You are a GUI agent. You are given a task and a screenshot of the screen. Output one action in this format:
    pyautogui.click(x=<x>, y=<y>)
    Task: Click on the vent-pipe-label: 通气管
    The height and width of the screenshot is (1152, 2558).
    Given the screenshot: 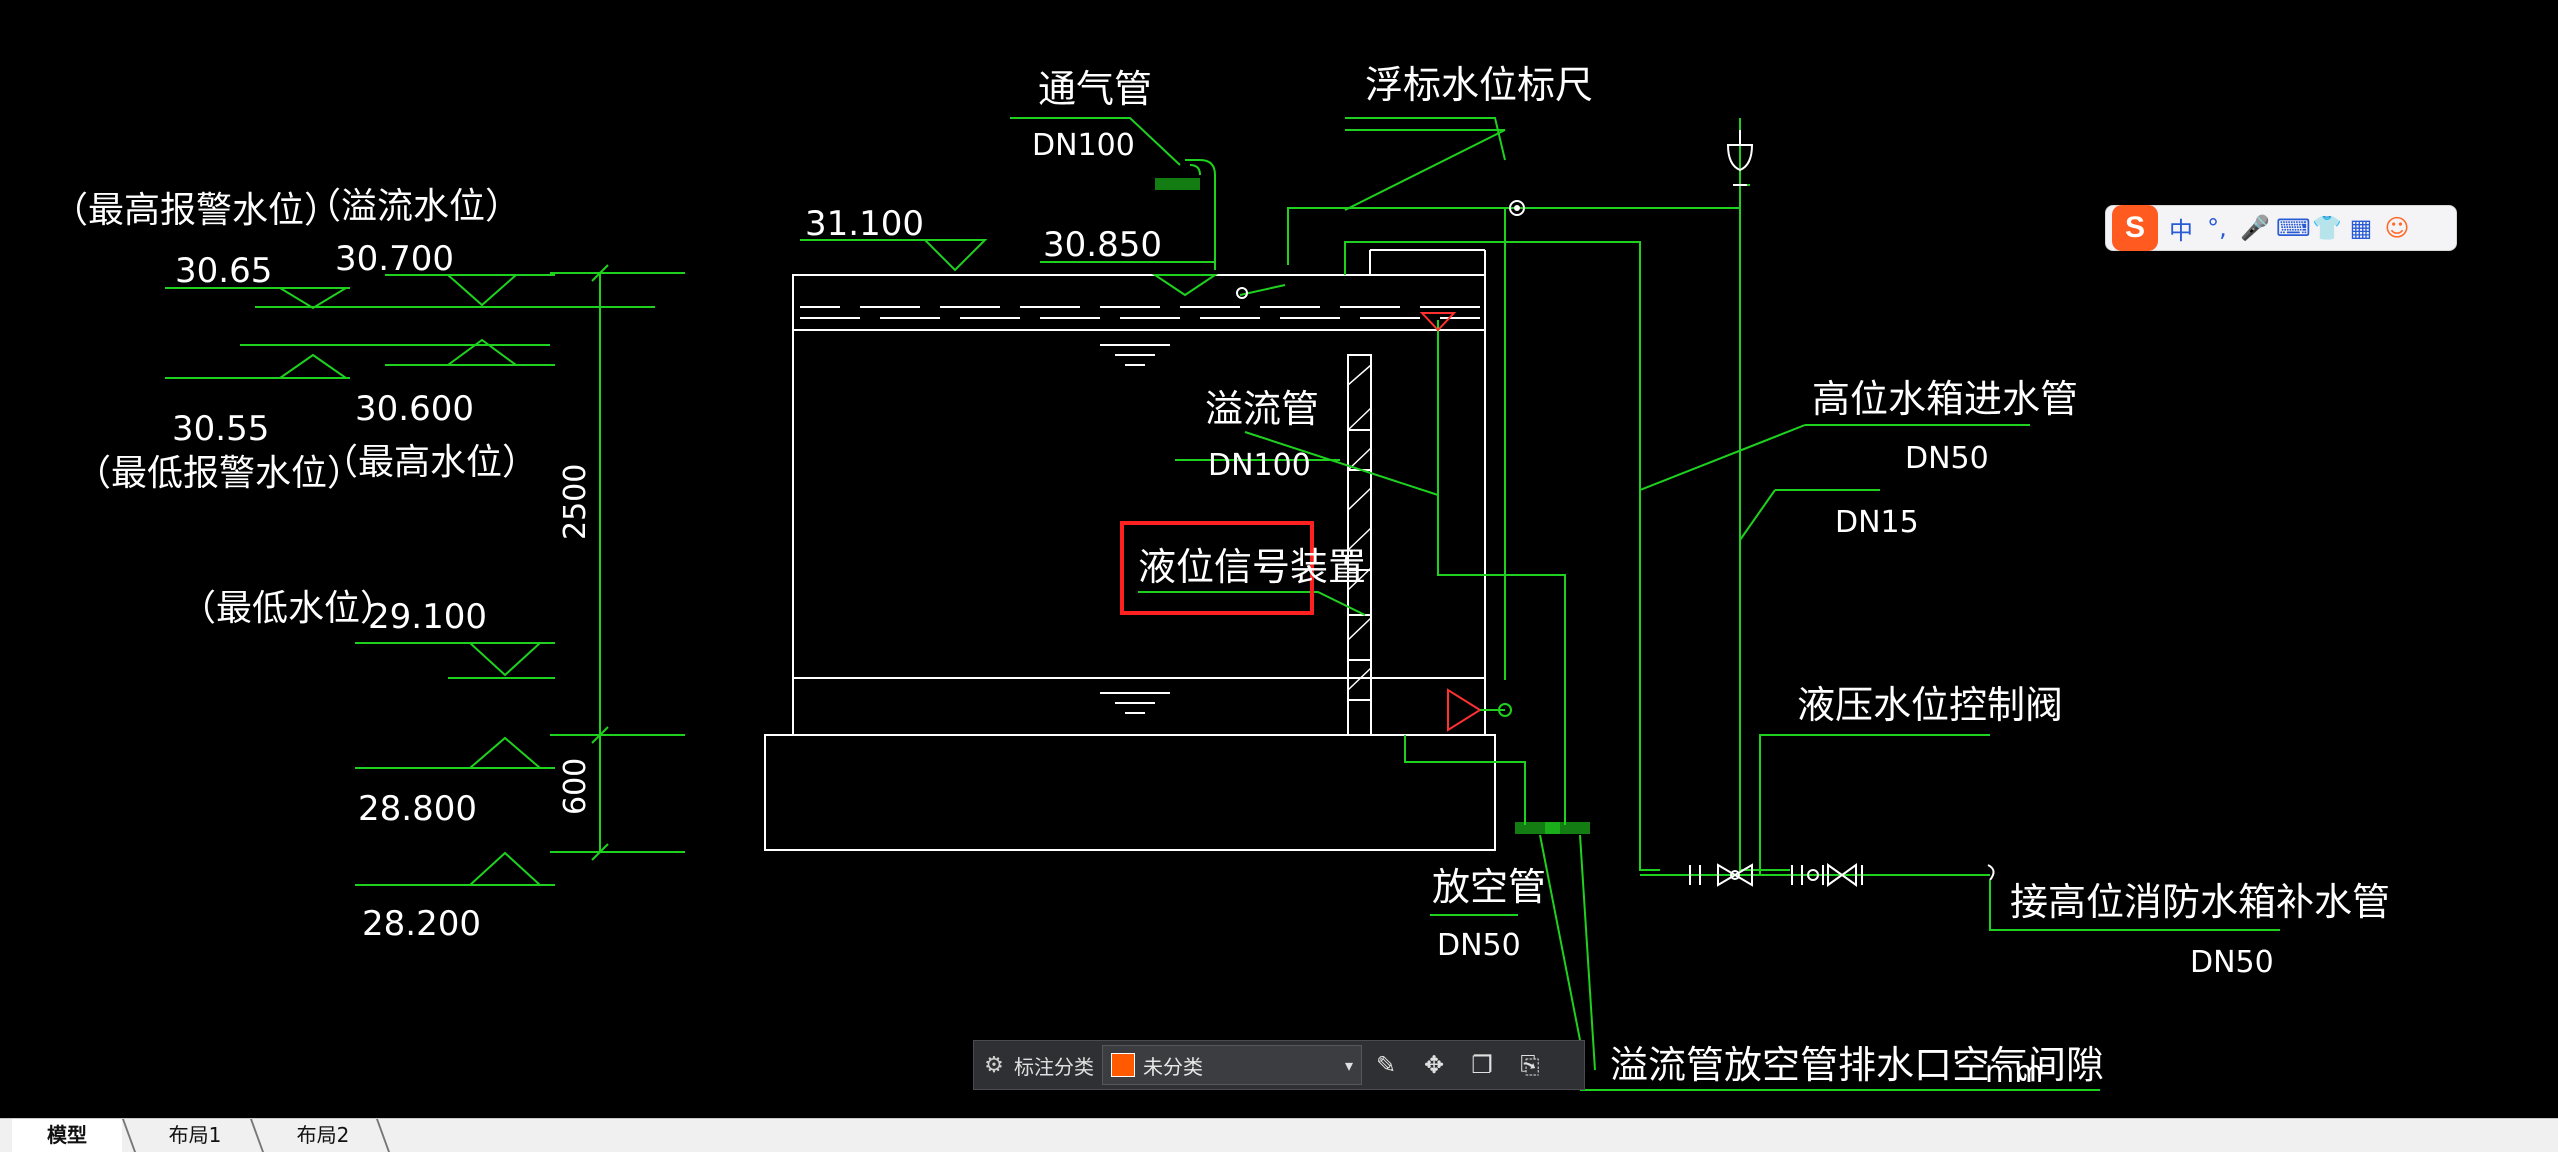 What is the action you would take?
    pyautogui.click(x=1095, y=89)
    